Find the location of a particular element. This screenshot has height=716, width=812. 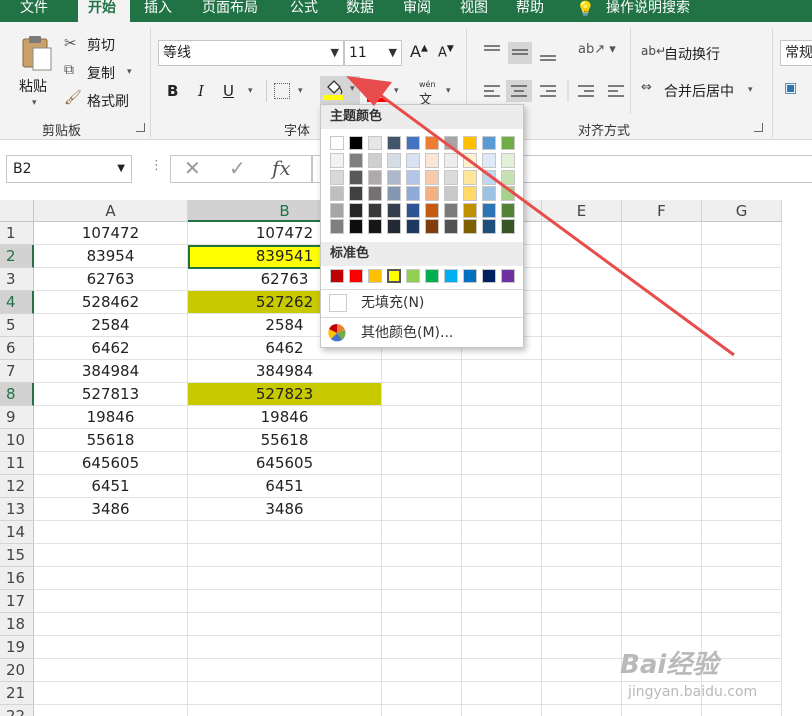

cell-d11 is located at coordinates (502, 463).